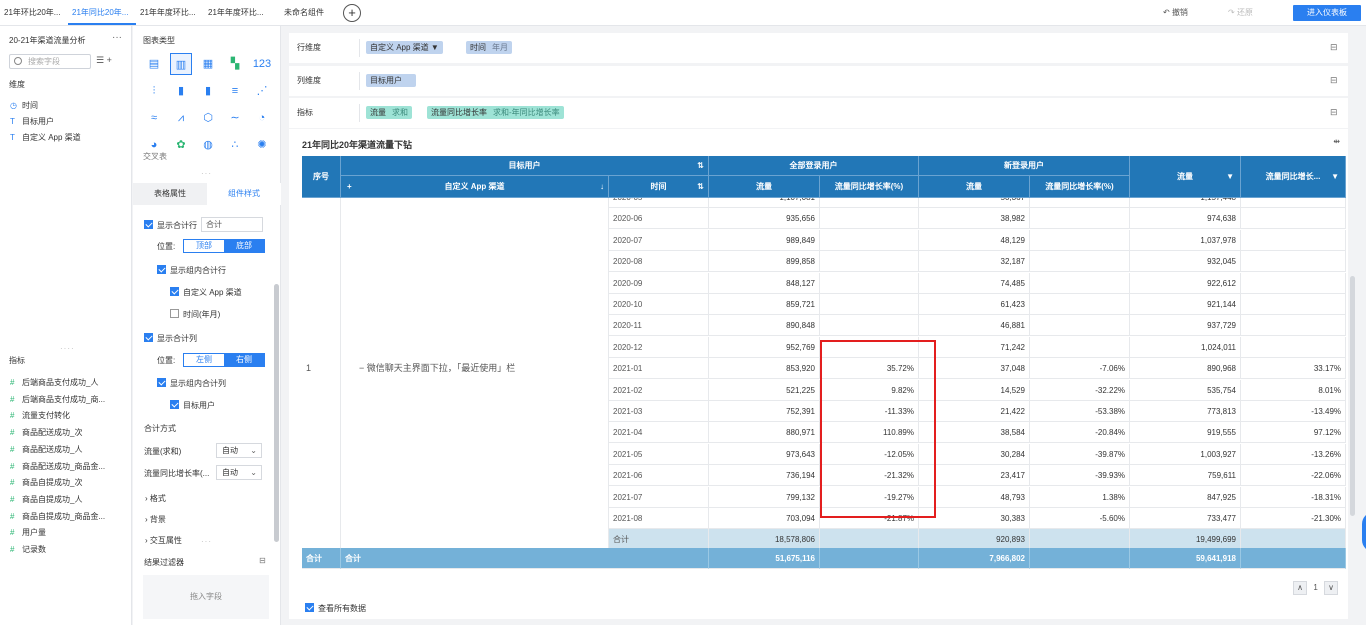 The image size is (1366, 625). Describe the element at coordinates (46, 499) in the screenshot. I see `metric-field: # 商品自提成功_人` at that location.